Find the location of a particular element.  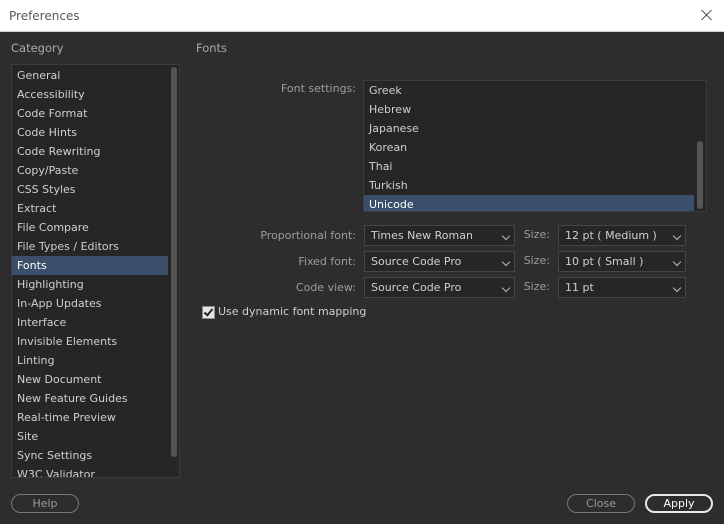

code-view-font-select: Source Code Pro is located at coordinates (439, 287).